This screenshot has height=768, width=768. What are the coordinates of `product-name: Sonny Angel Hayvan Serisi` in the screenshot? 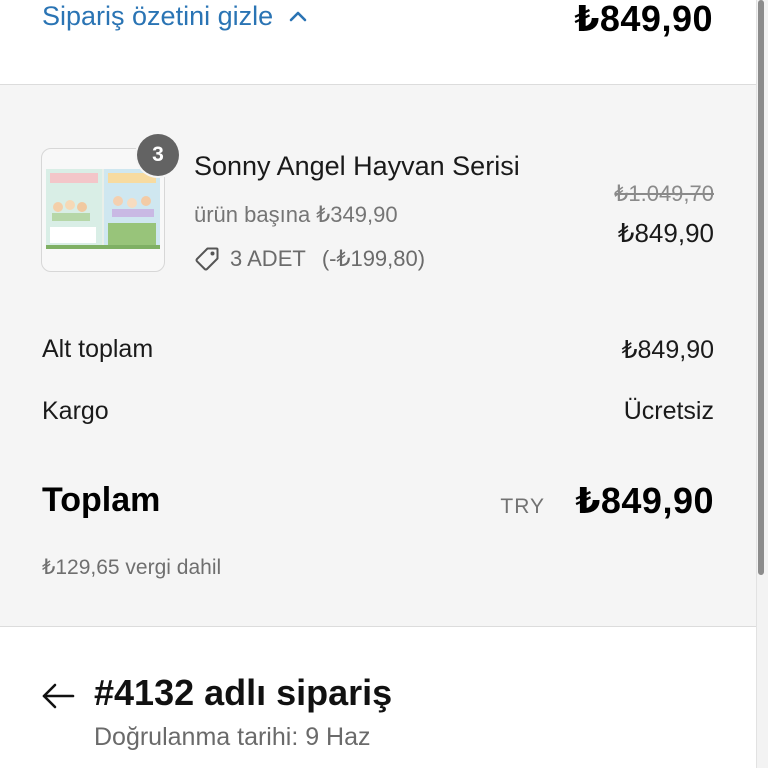 It's located at (357, 166).